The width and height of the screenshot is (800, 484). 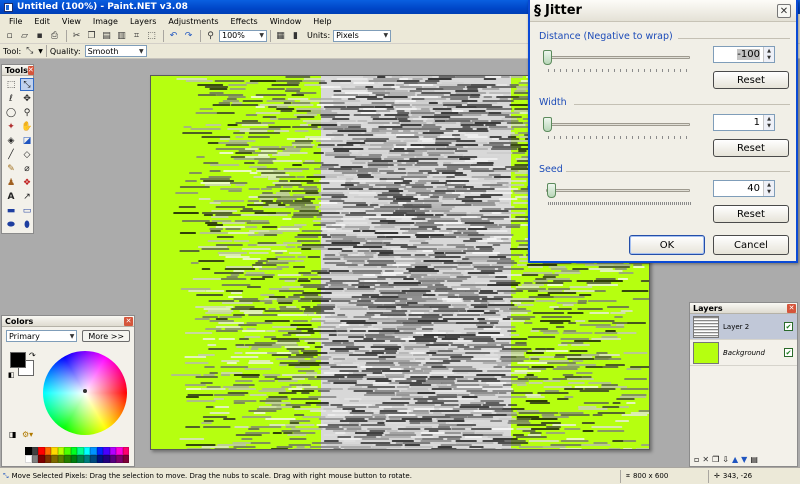 I want to click on paint-bucket-icon: ◈, so click(x=11, y=140).